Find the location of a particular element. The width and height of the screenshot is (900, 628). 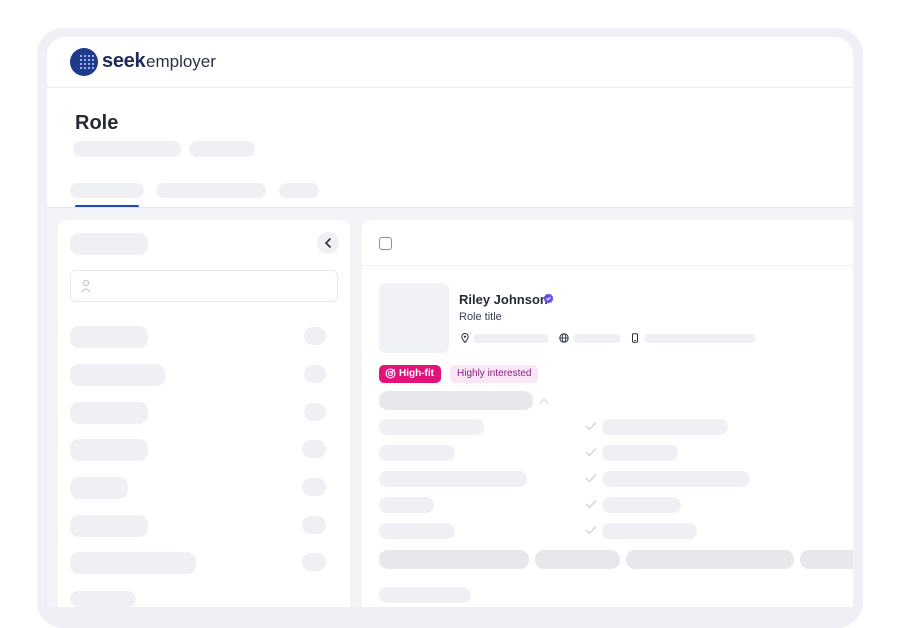

chevron-left-icon is located at coordinates (327, 243).